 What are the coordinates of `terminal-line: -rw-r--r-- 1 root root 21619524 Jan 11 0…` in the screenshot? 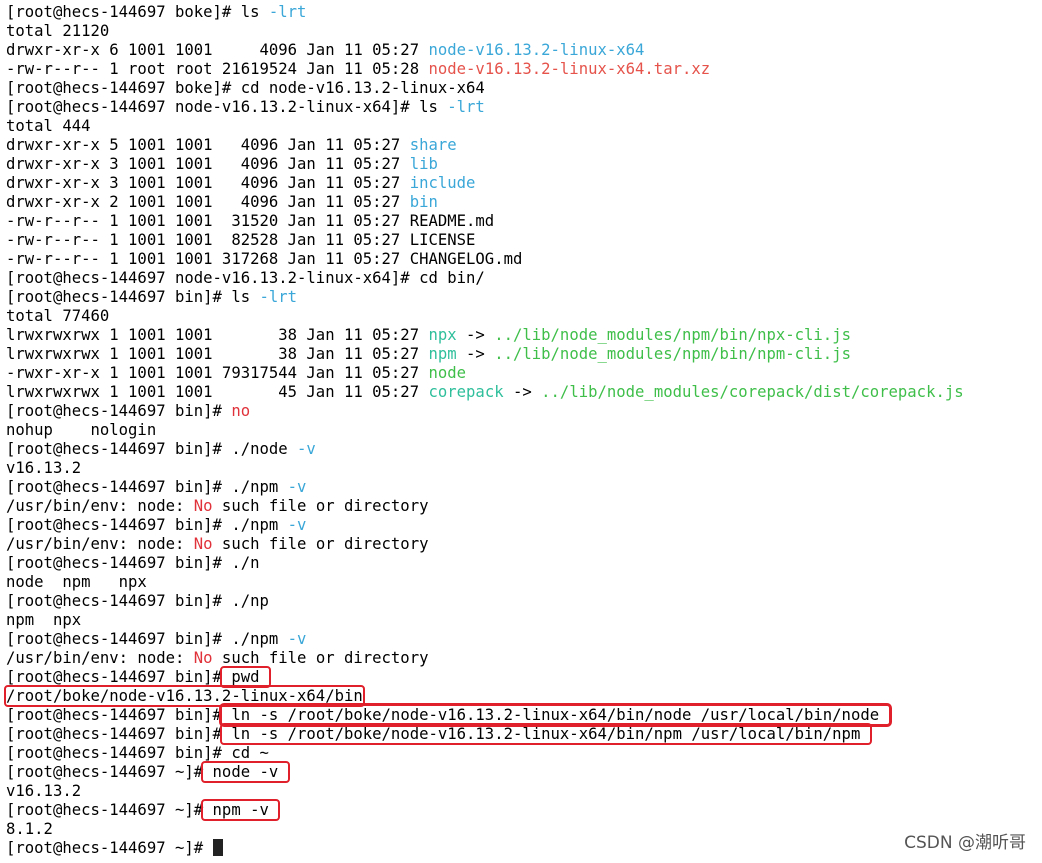 It's located at (521, 69).